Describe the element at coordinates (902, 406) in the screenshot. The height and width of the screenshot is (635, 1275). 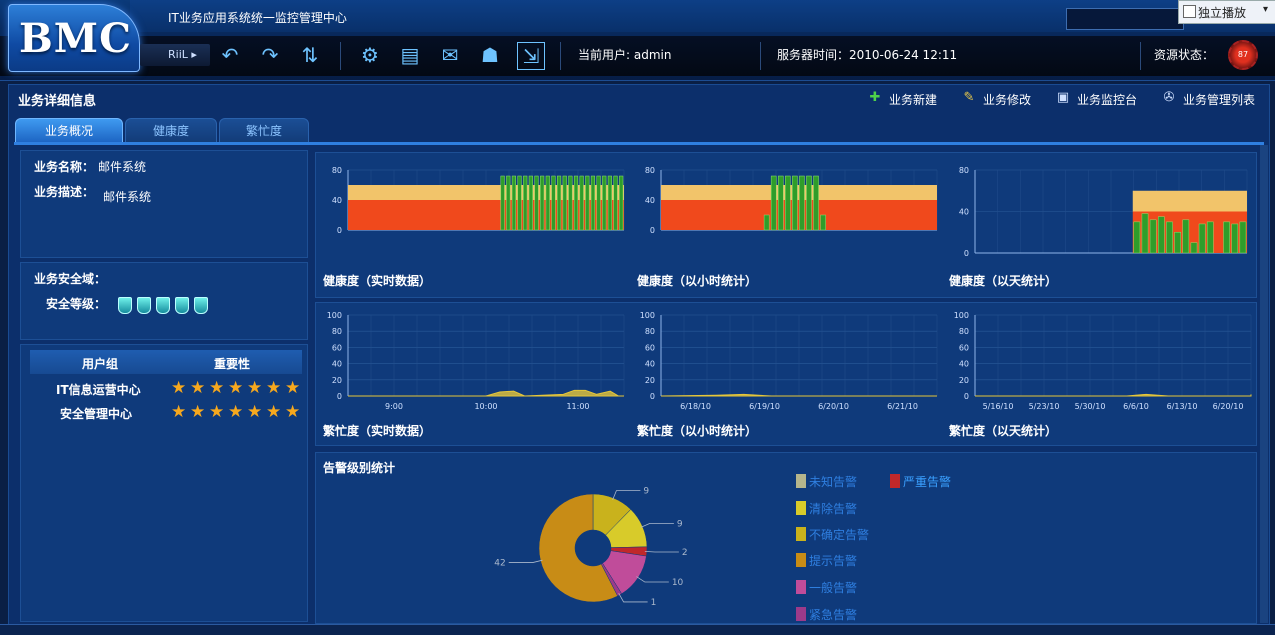
I see `x-tick-label: 6/21/10` at that location.